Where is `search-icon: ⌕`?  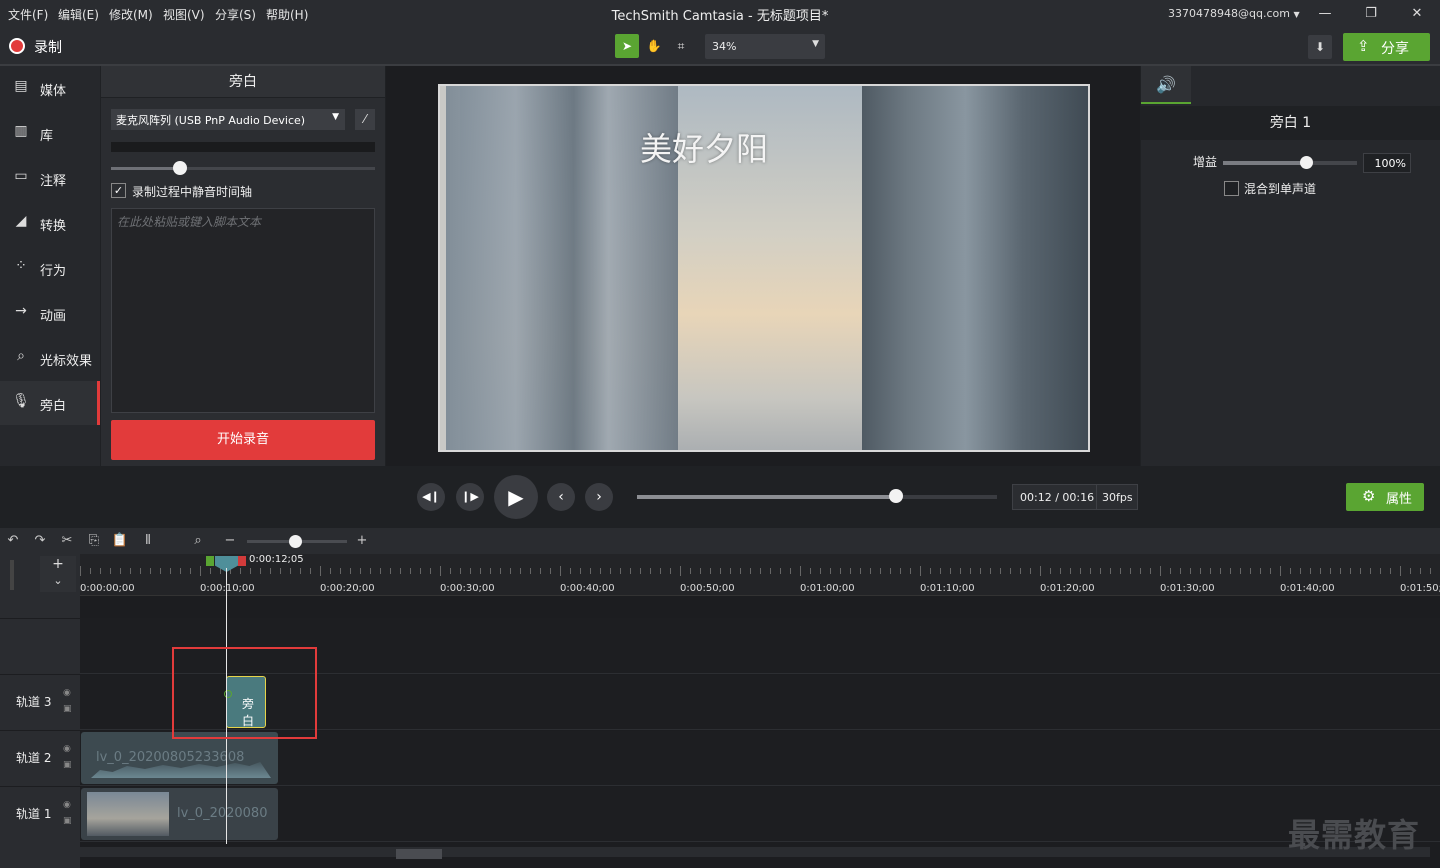 search-icon: ⌕ is located at coordinates (198, 541).